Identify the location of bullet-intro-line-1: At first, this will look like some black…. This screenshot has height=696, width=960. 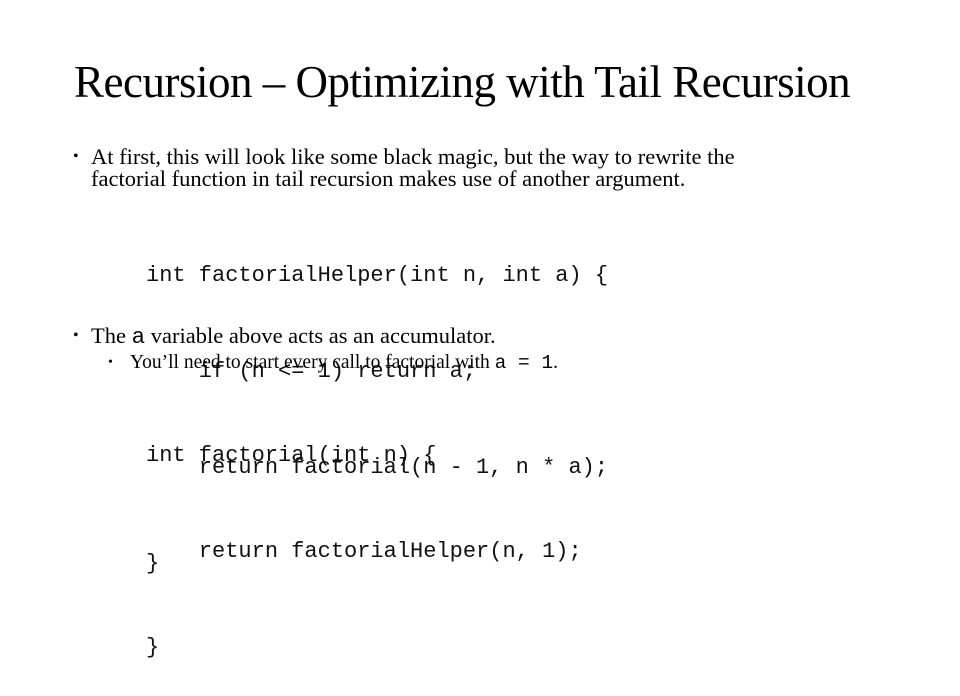
(413, 156).